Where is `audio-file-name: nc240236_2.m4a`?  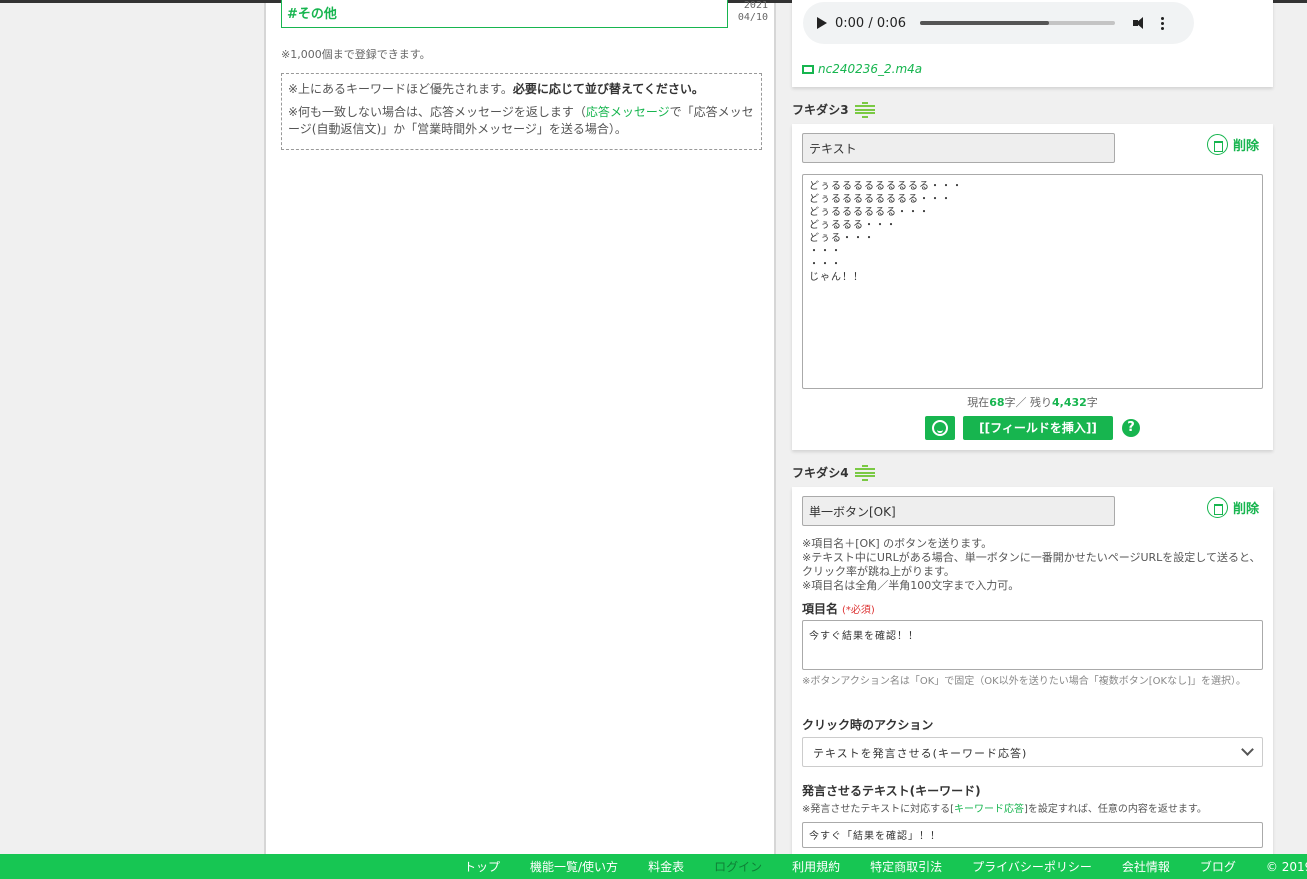 audio-file-name: nc240236_2.m4a is located at coordinates (870, 69).